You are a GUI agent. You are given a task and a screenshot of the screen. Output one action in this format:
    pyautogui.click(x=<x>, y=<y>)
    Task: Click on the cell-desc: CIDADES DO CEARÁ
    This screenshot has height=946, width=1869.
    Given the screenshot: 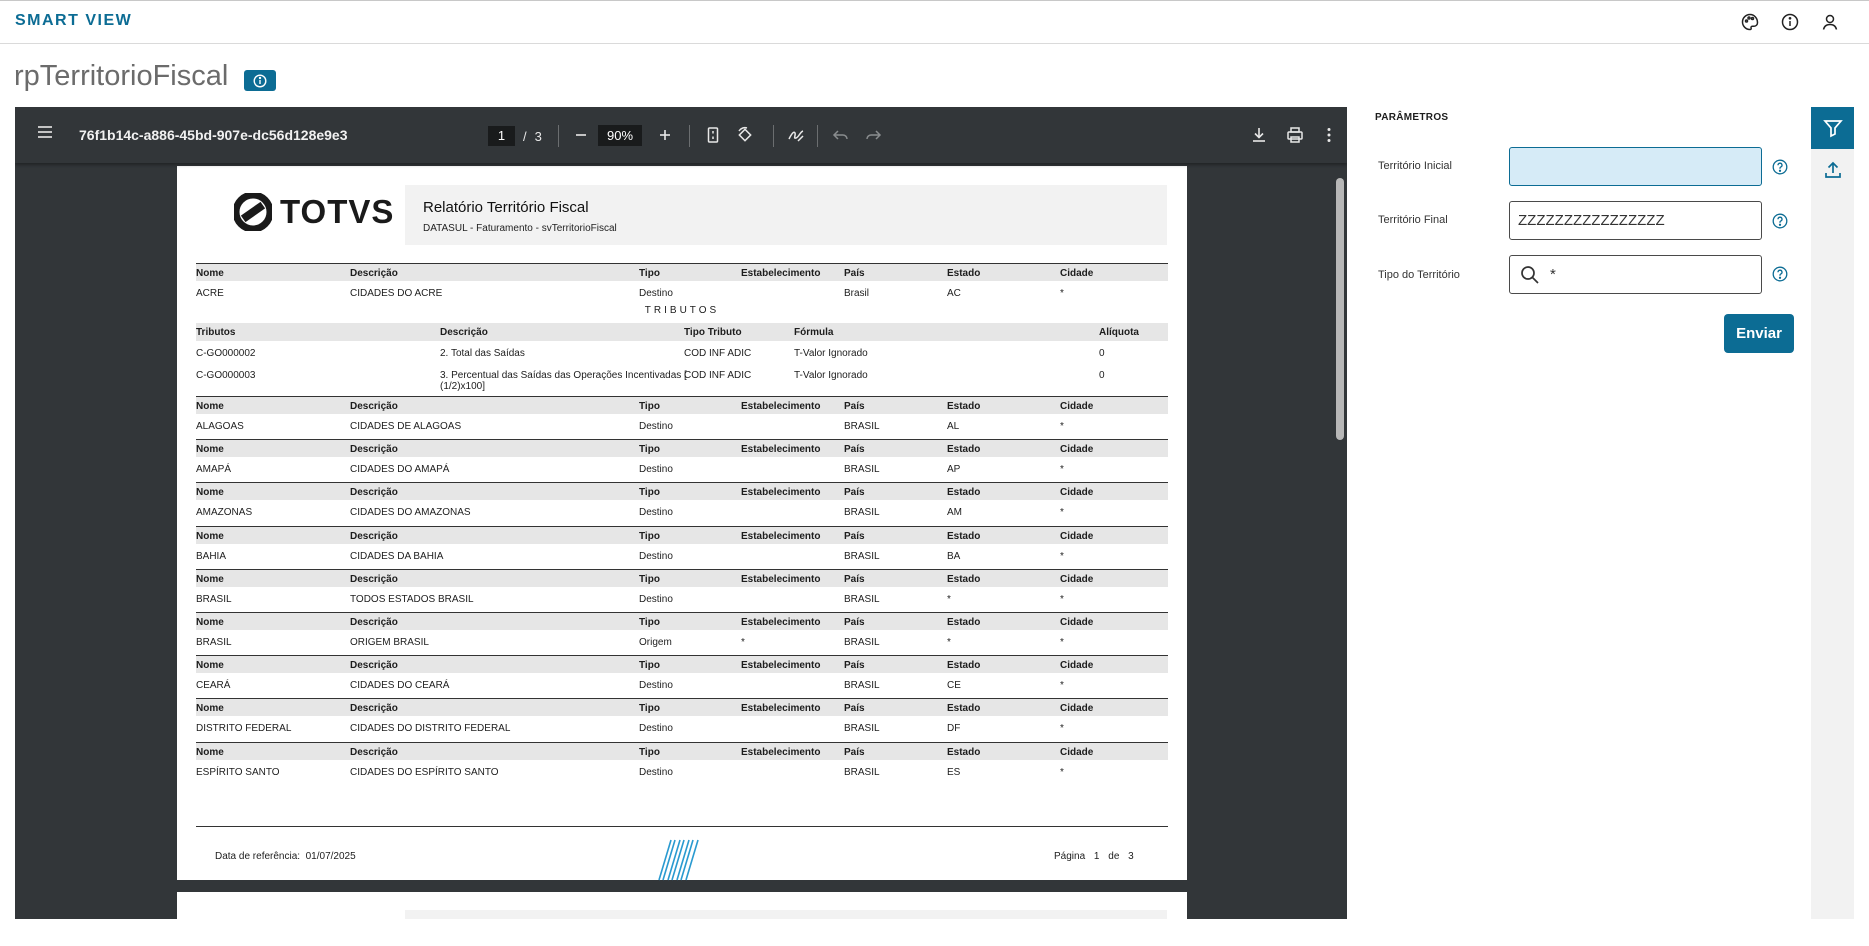 What is the action you would take?
    pyautogui.click(x=400, y=686)
    